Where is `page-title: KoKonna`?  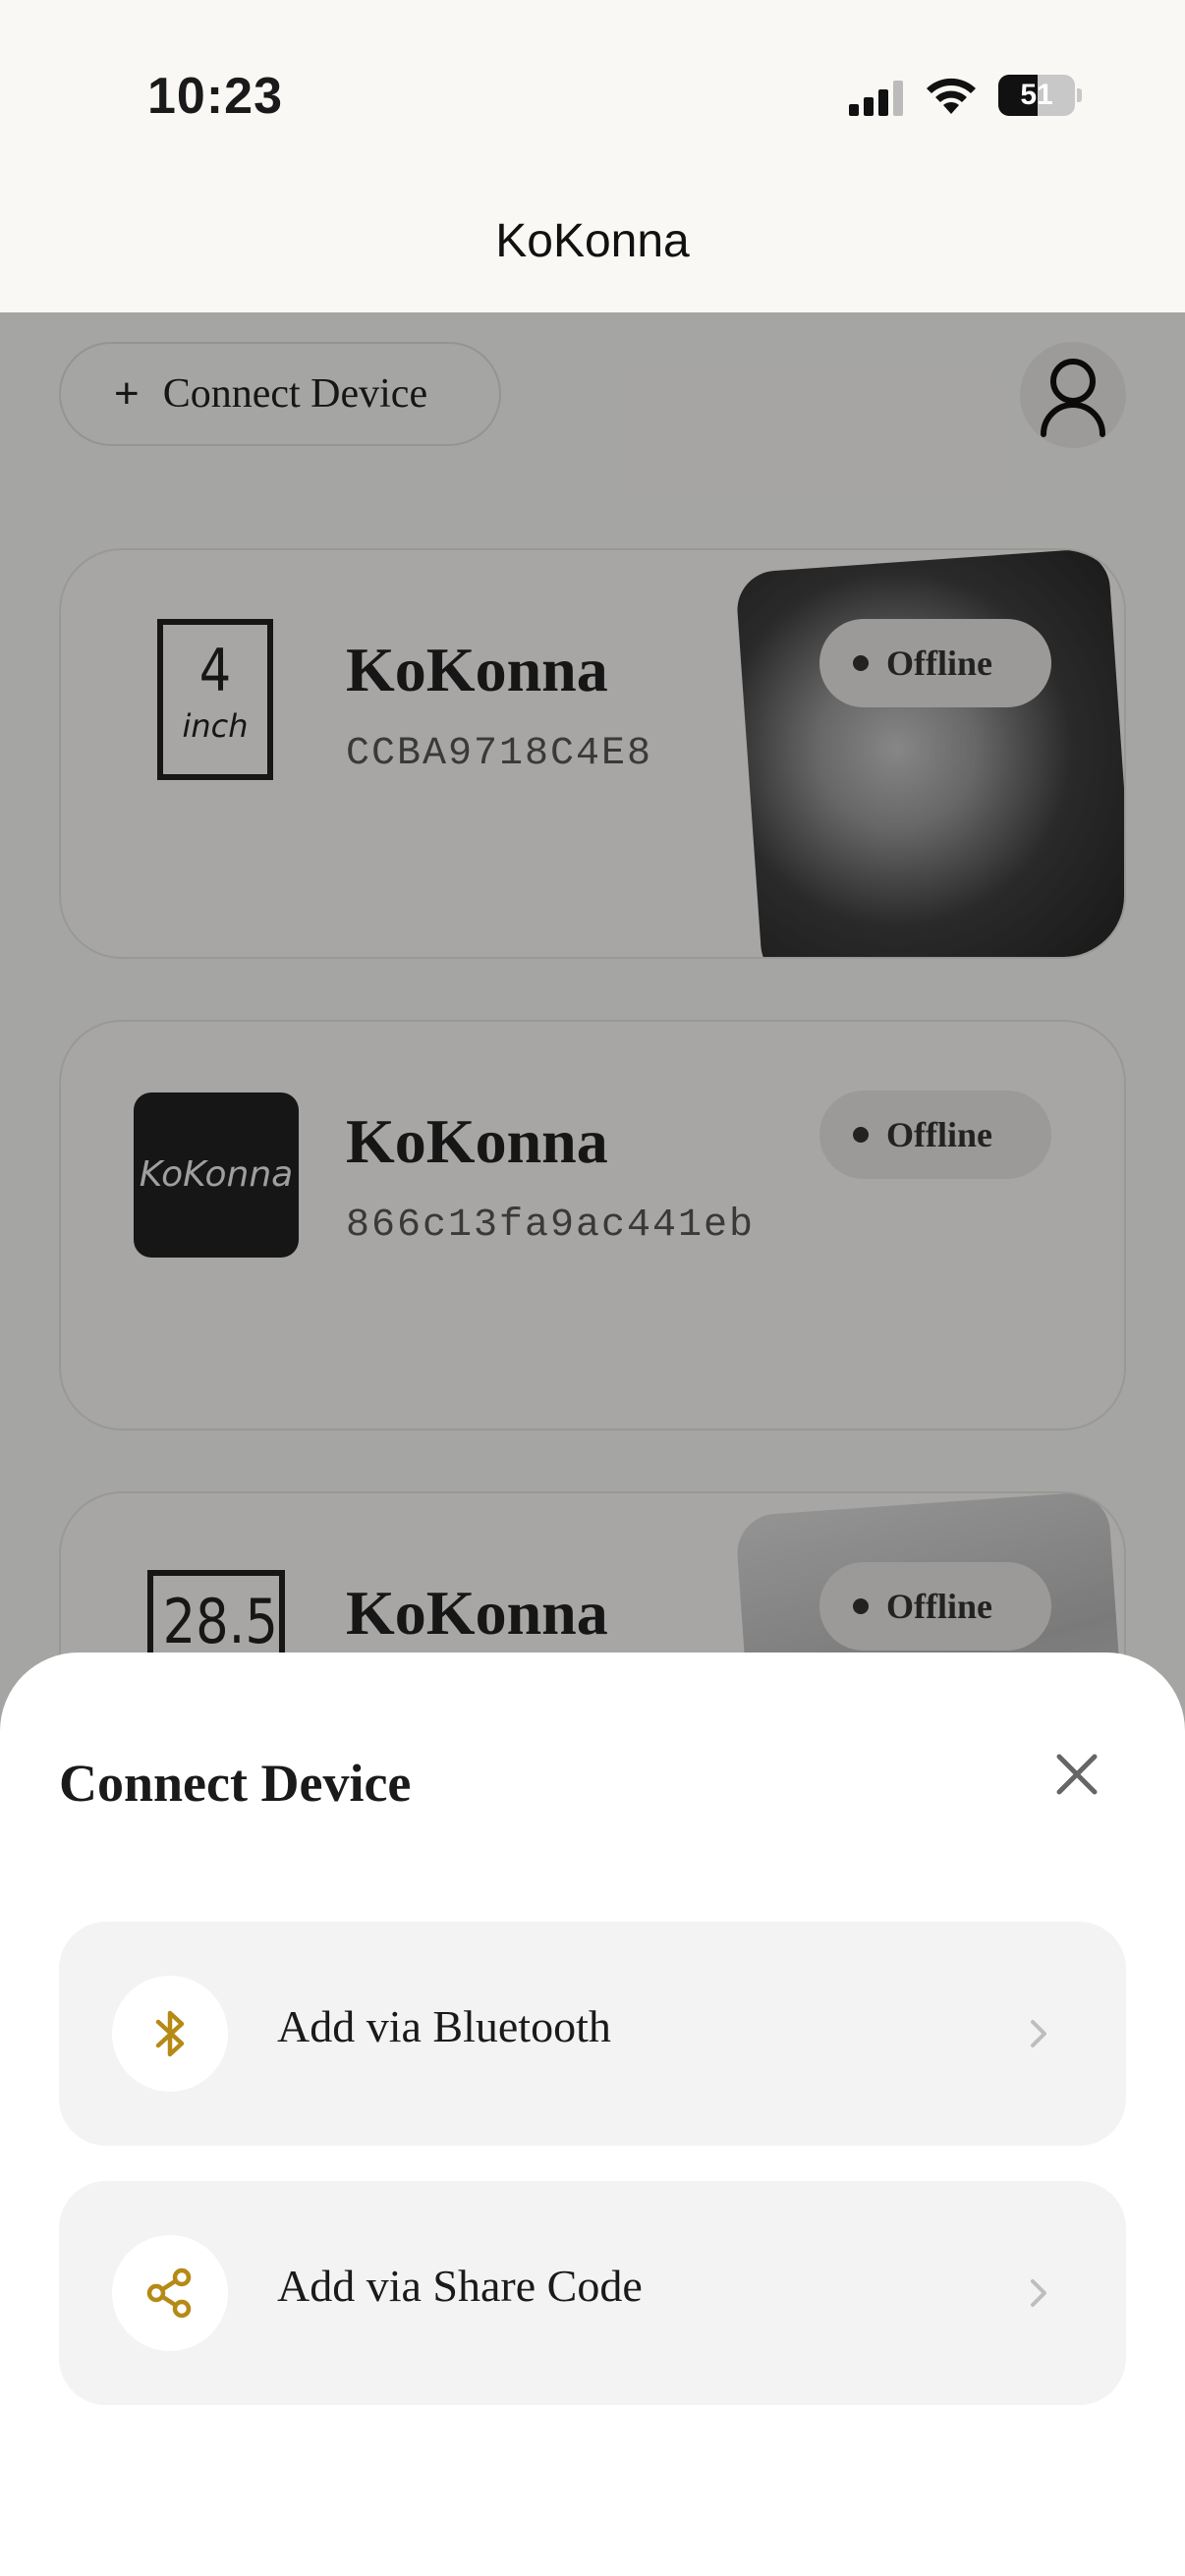
page-title: KoKonna is located at coordinates (592, 241).